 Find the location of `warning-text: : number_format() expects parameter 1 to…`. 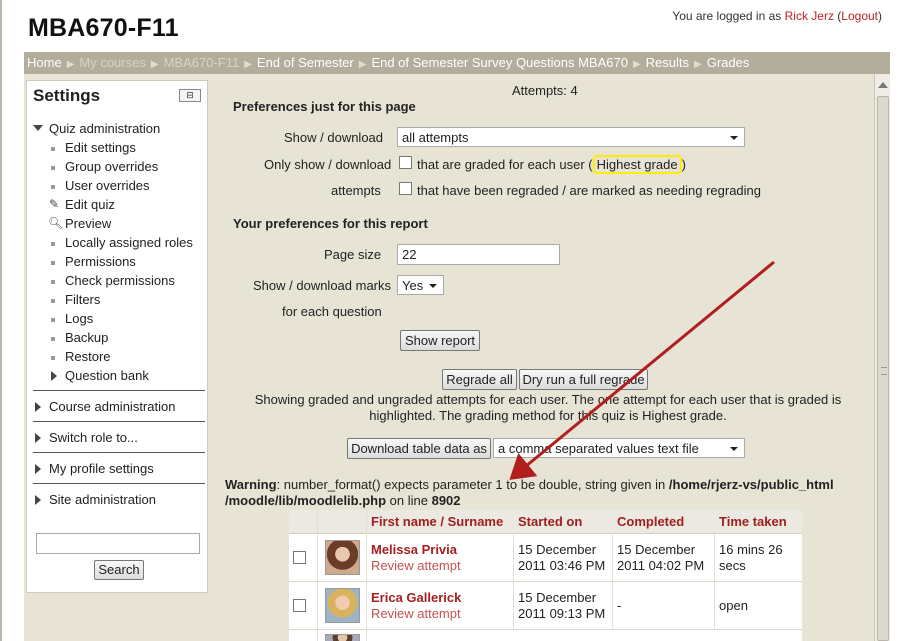

warning-text: : number_format() expects parameter 1 to… is located at coordinates (472, 484).